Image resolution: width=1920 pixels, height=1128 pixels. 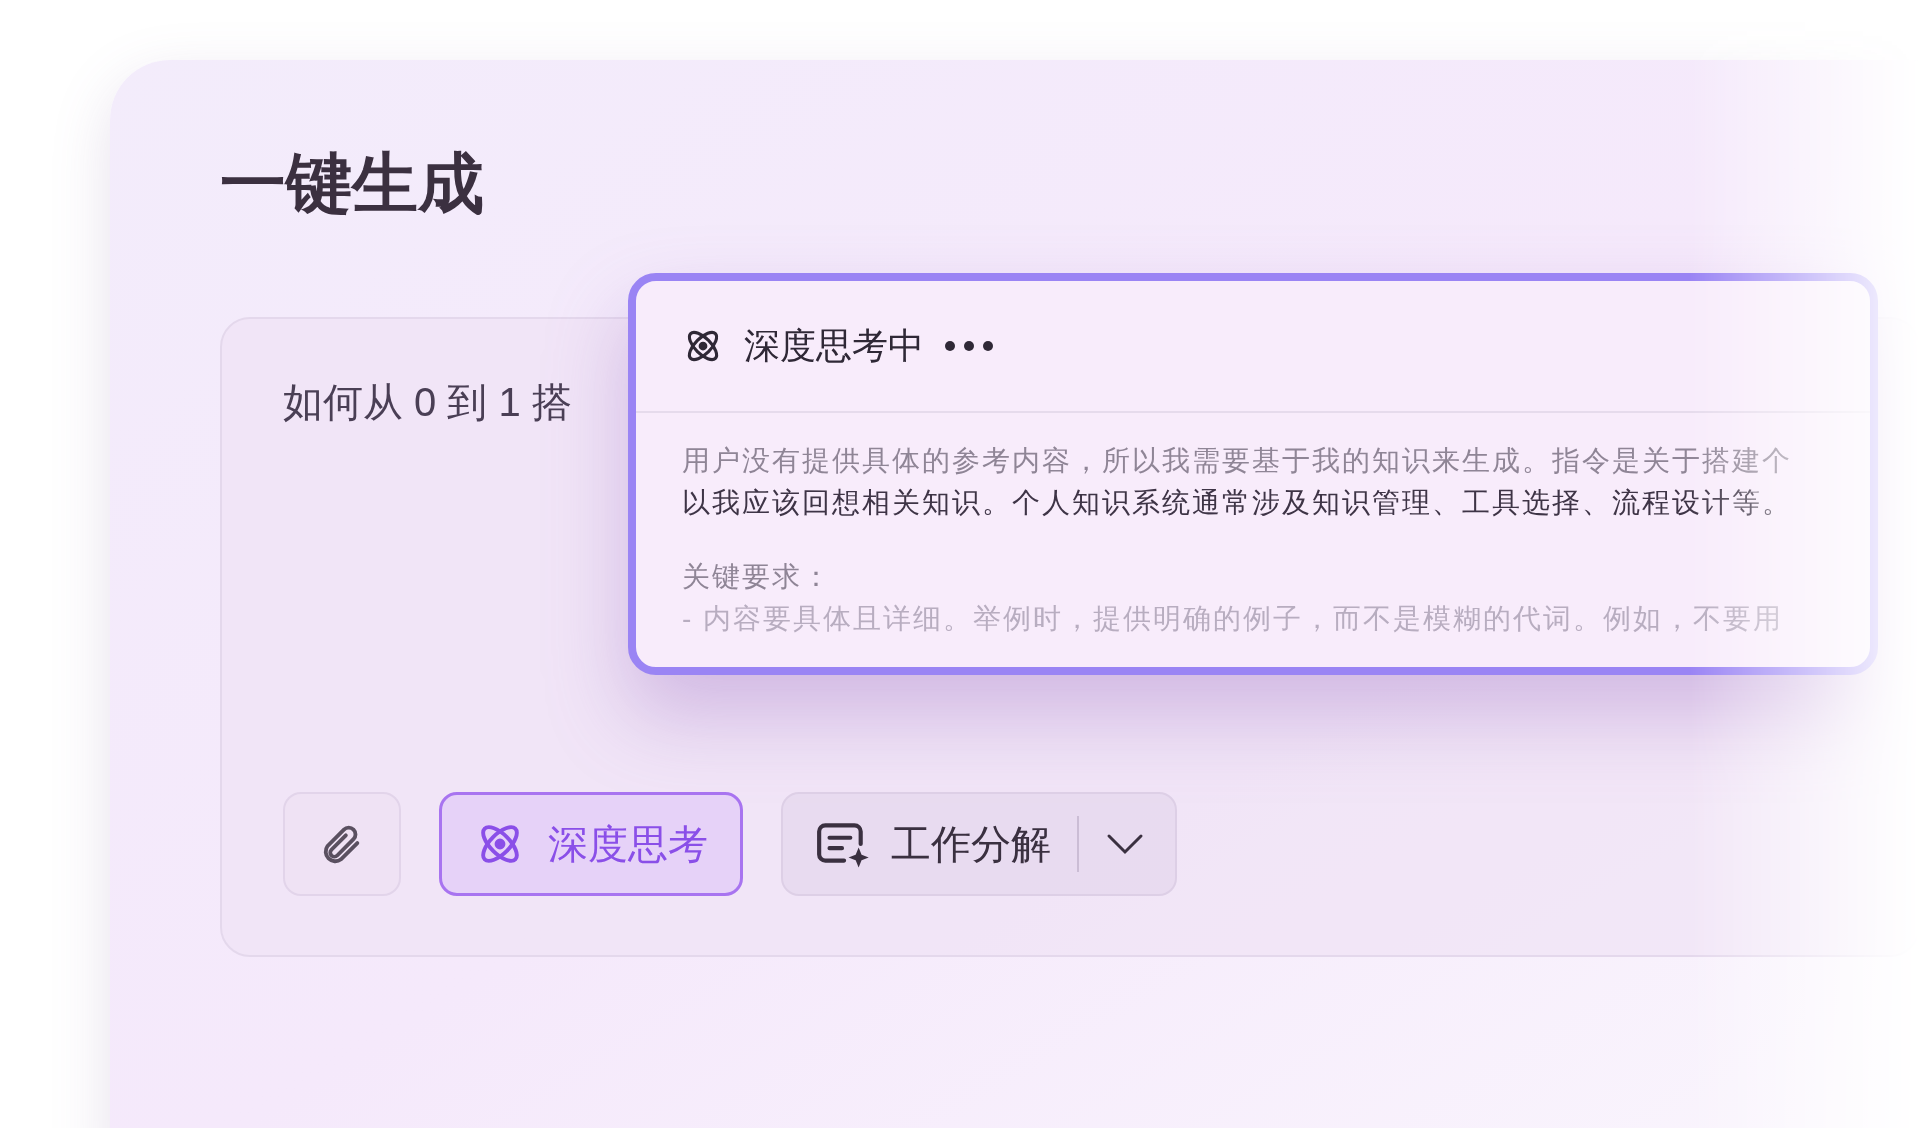 I want to click on mode-label: 工作分解, so click(x=971, y=844).